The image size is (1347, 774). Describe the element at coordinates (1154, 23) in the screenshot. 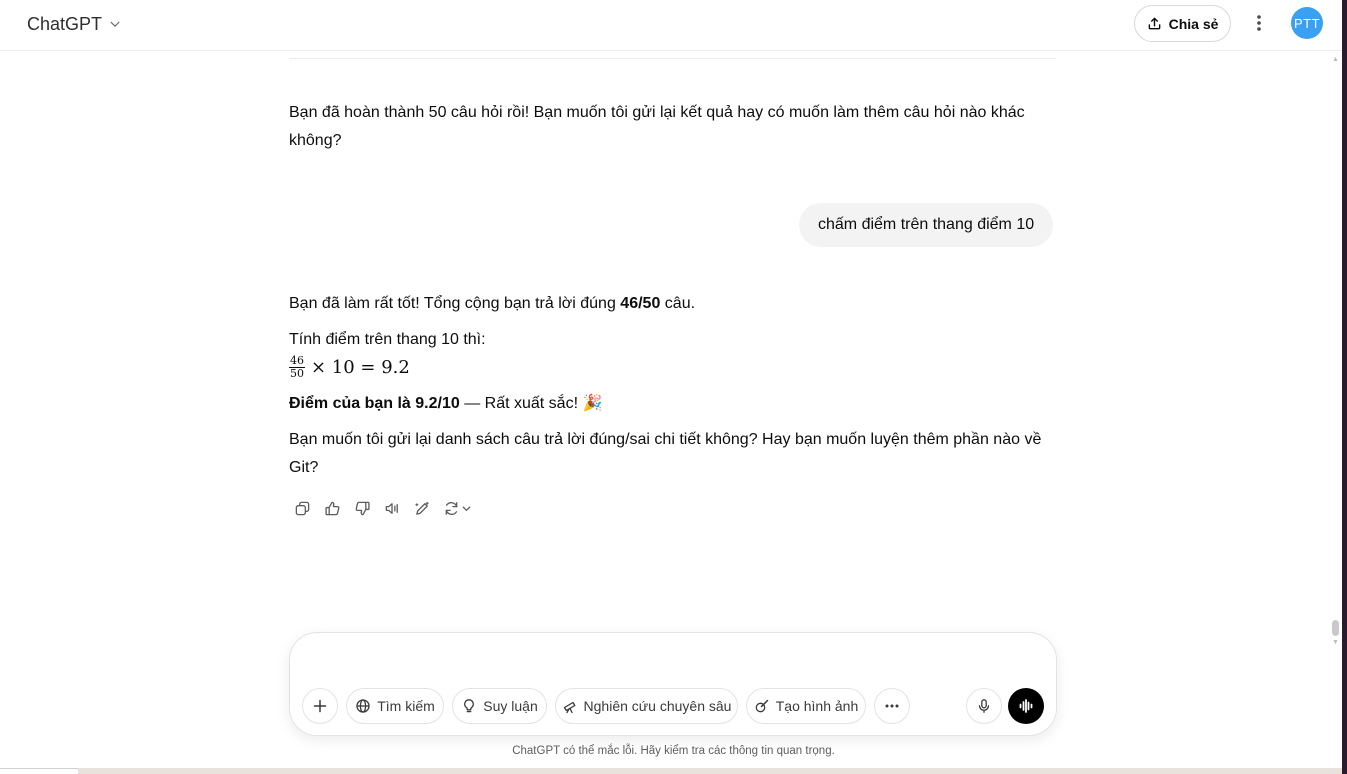

I see `upload-icon` at that location.